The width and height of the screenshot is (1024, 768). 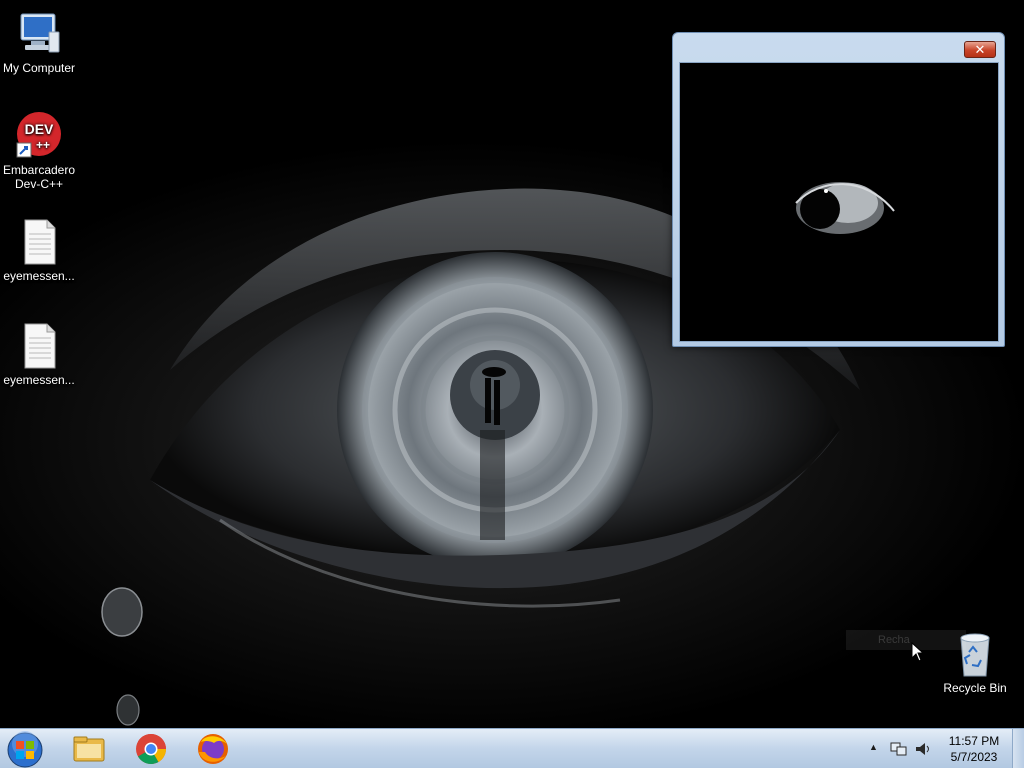 I want to click on eye-image, so click(x=845, y=208).